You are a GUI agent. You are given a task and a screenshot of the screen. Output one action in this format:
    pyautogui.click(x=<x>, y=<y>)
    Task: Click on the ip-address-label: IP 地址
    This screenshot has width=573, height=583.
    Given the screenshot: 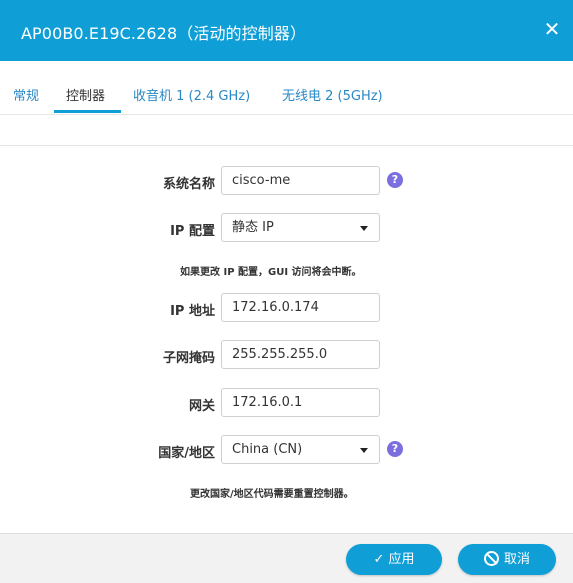 What is the action you would take?
    pyautogui.click(x=192, y=311)
    